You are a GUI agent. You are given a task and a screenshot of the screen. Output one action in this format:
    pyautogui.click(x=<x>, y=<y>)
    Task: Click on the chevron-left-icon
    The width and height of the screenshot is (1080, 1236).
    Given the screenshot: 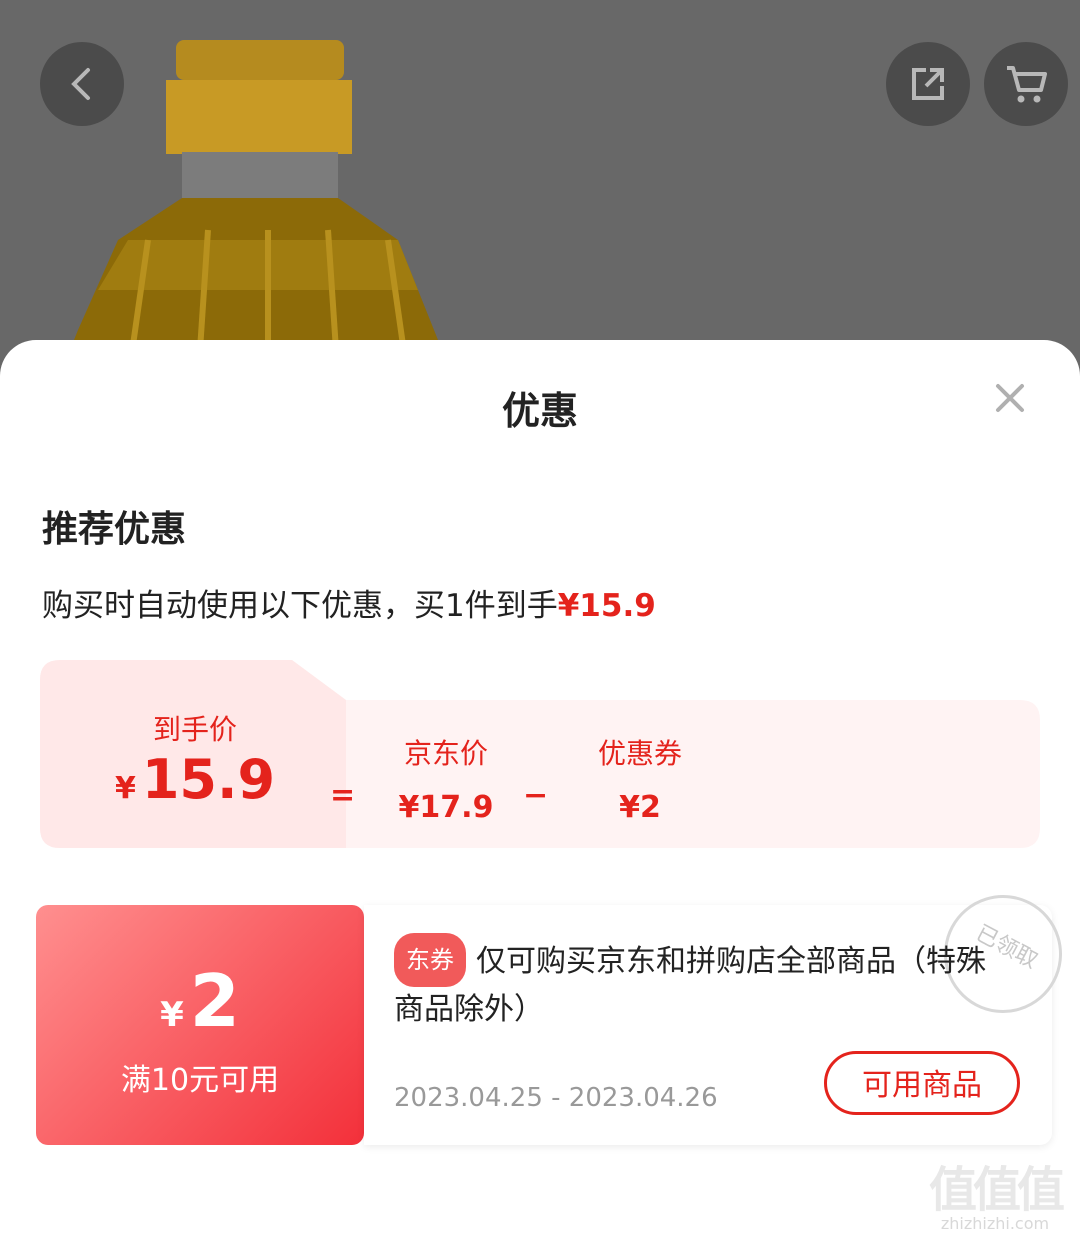 What is the action you would take?
    pyautogui.click(x=80, y=84)
    